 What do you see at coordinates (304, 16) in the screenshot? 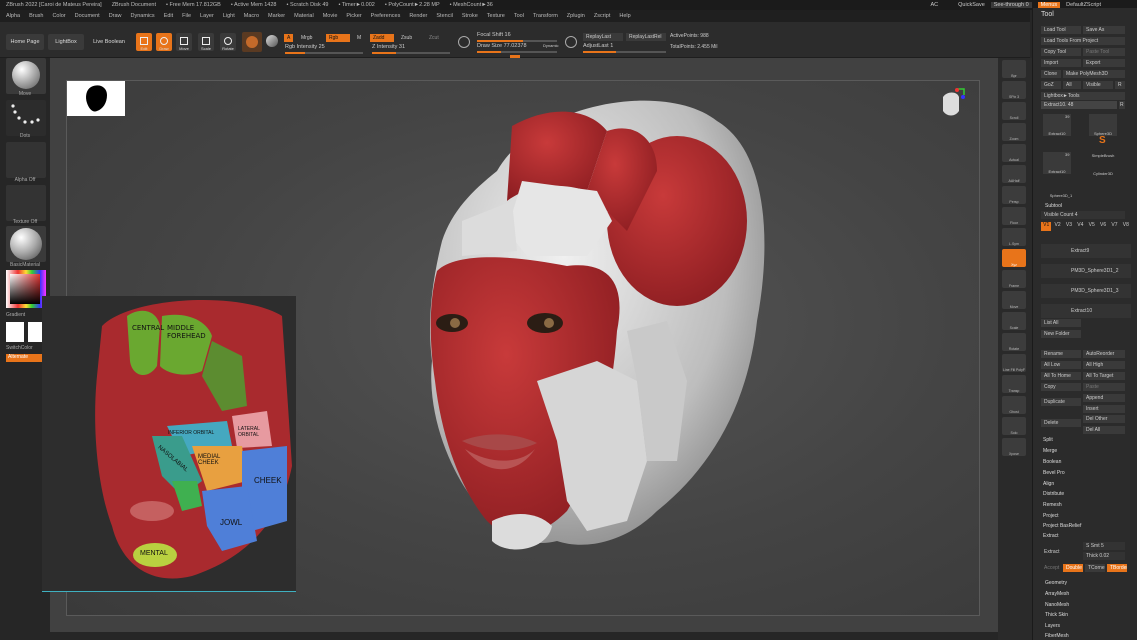
I see `menu-material: Material` at bounding box center [304, 16].